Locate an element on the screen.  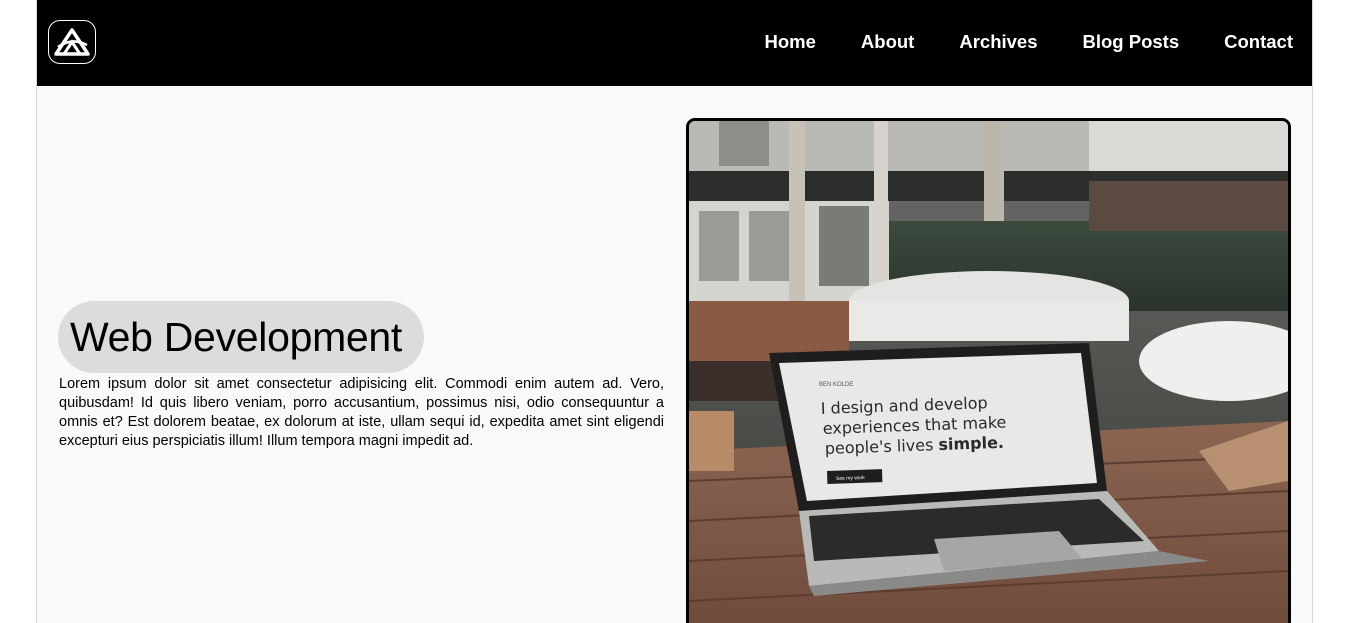
nav-link-about: About is located at coordinates (887, 42).